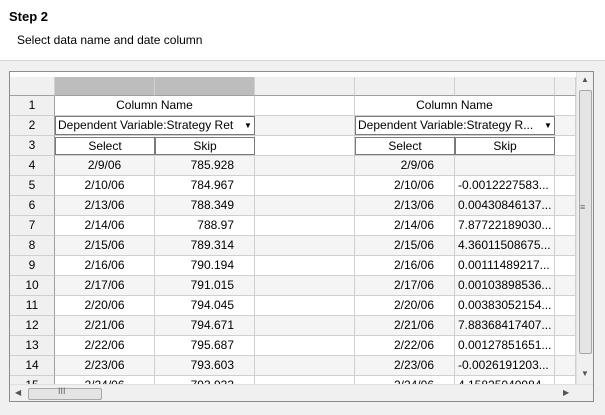  I want to click on date-cell-right: 2/22/06, so click(405, 346).